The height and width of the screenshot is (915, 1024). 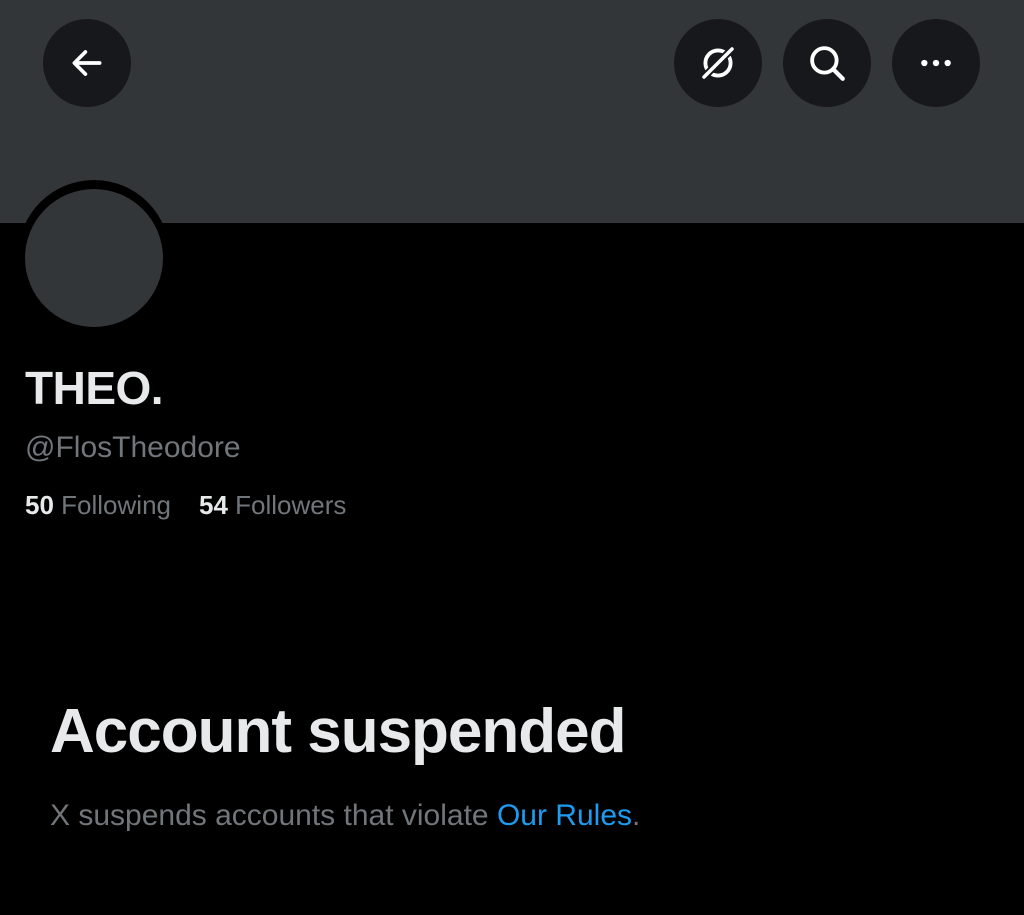 I want to click on arrow-left-icon, so click(x=87, y=63).